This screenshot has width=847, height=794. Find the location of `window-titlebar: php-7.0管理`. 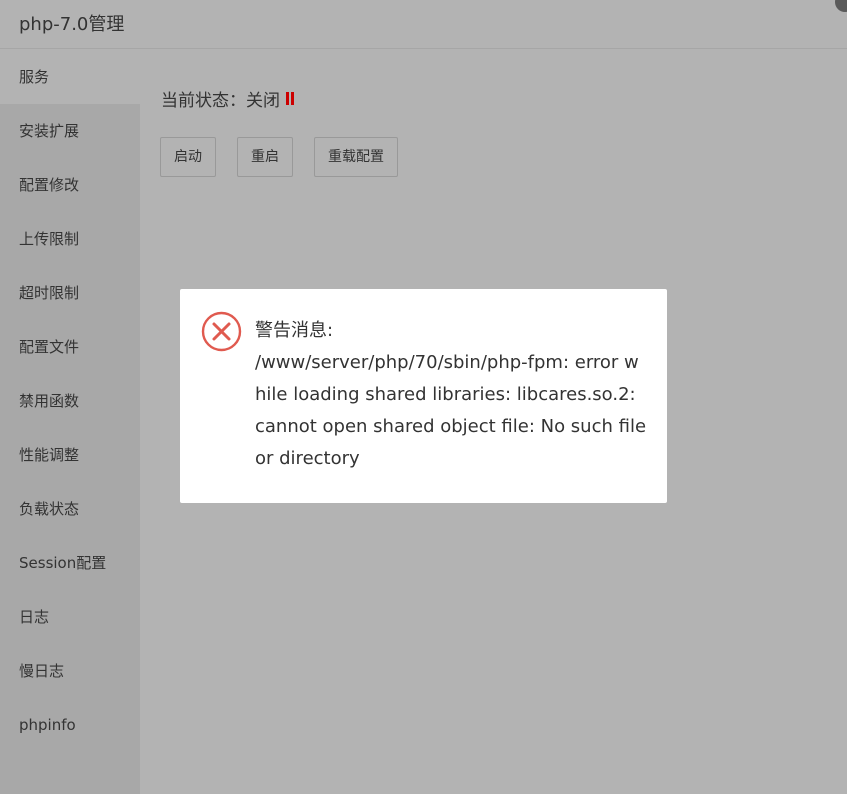

window-titlebar: php-7.0管理 is located at coordinates (423, 24).